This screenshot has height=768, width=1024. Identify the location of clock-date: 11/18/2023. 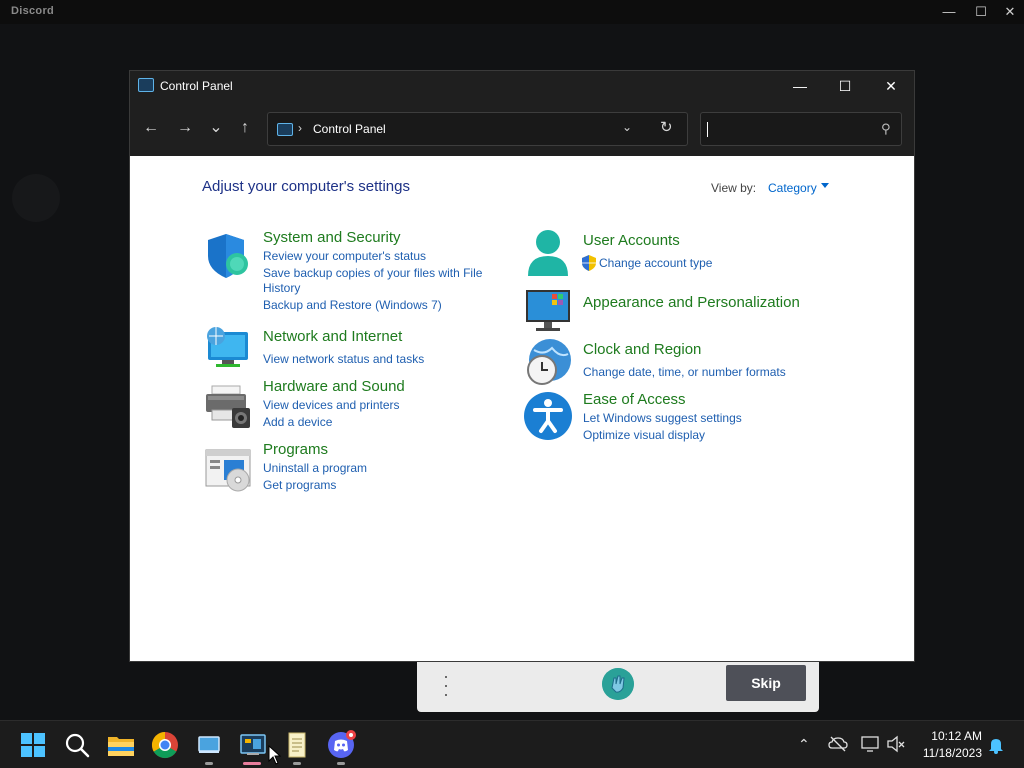
(949, 753).